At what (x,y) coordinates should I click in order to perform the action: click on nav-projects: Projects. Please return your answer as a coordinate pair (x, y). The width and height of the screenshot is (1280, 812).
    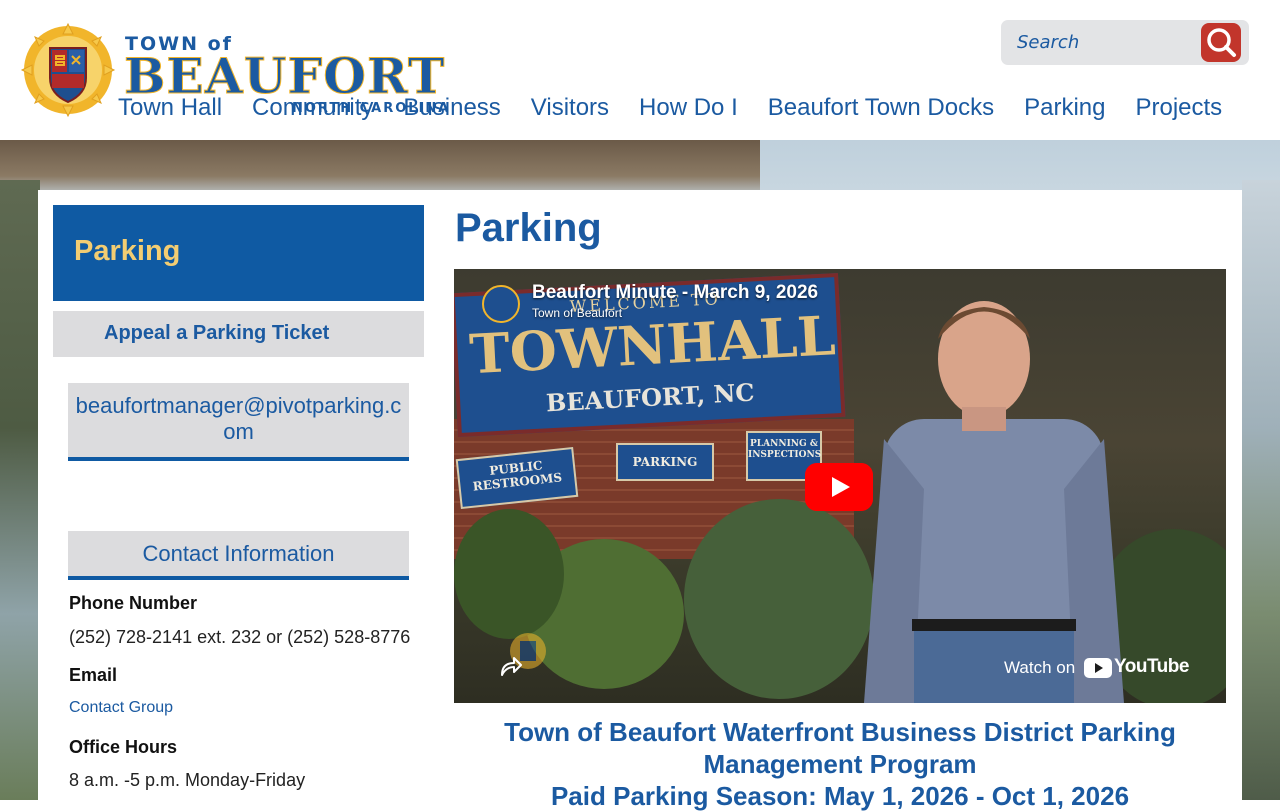
    Looking at the image, I should click on (1178, 109).